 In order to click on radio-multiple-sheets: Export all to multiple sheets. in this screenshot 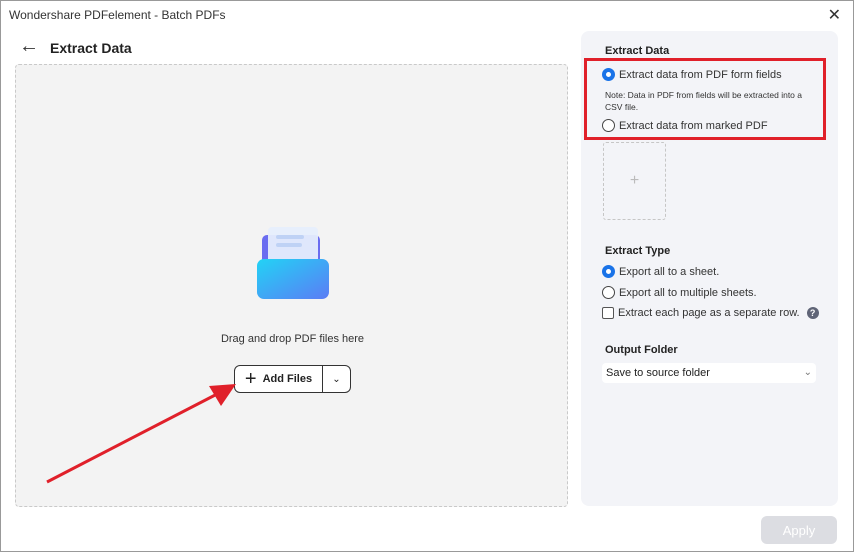, I will do `click(679, 292)`.